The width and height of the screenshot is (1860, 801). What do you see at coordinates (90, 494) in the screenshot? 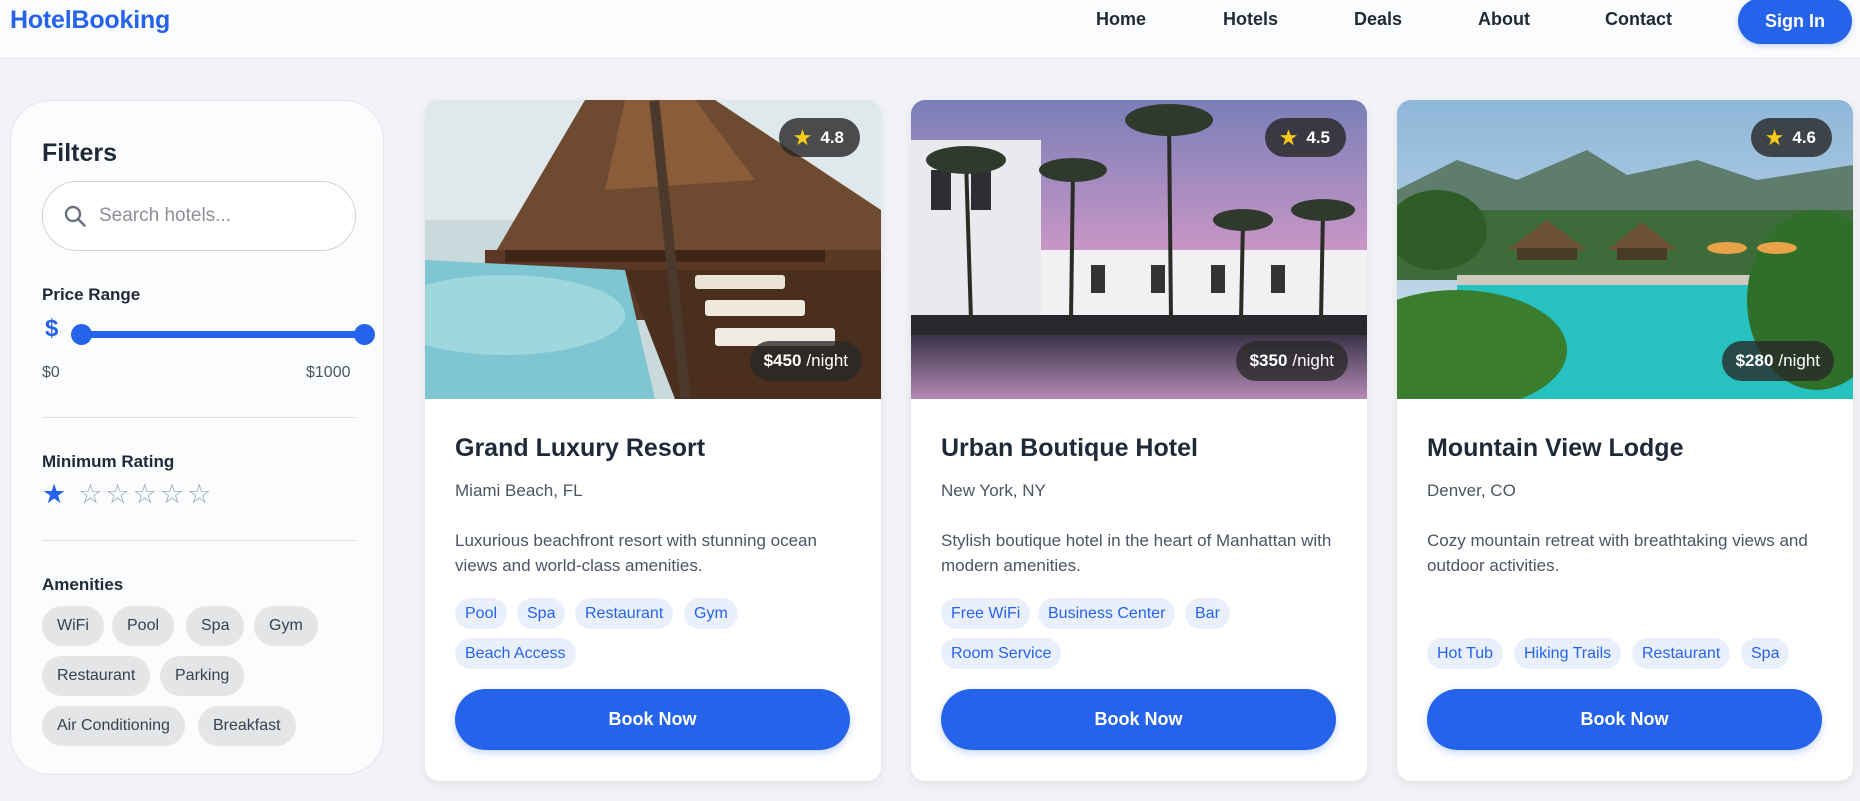
I see `rating-star-2-icon: ☆` at bounding box center [90, 494].